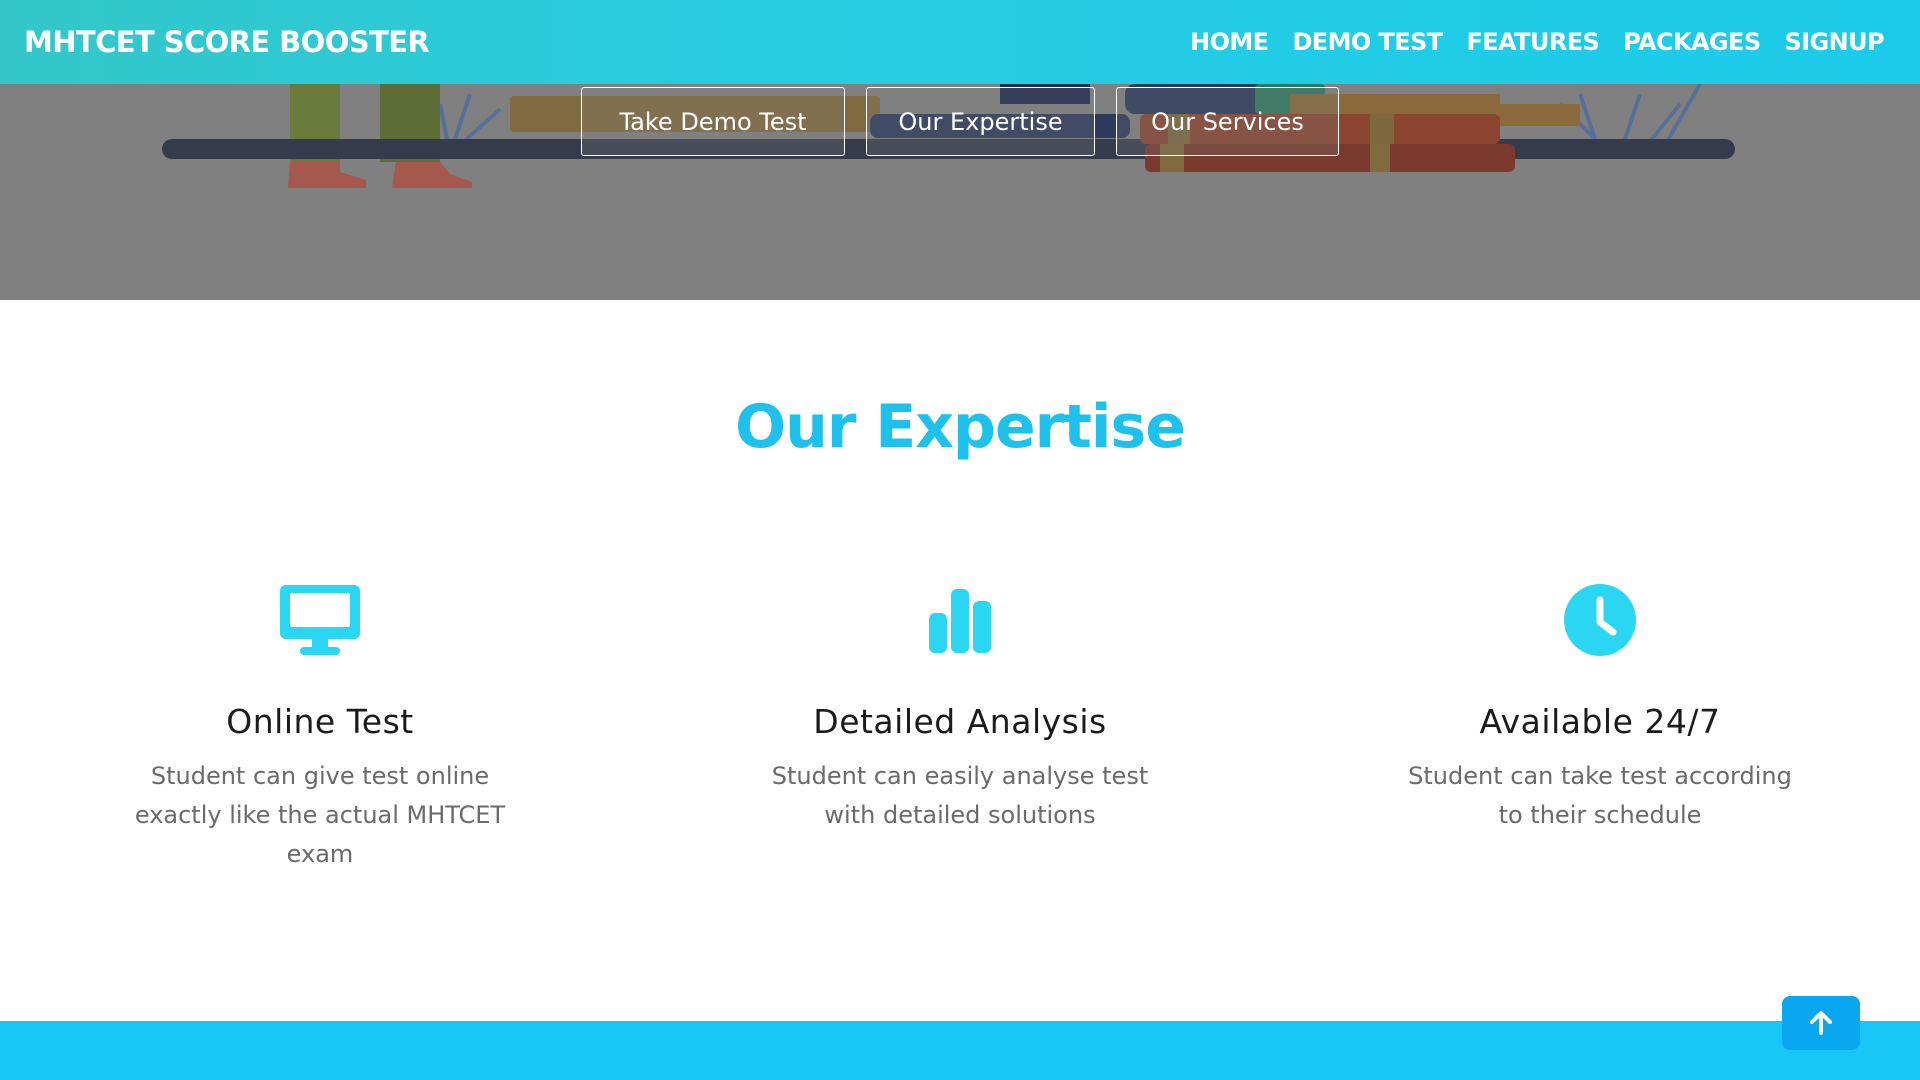 Image resolution: width=1920 pixels, height=1080 pixels. What do you see at coordinates (1532, 42) in the screenshot?
I see `nav-features: FEATURES` at bounding box center [1532, 42].